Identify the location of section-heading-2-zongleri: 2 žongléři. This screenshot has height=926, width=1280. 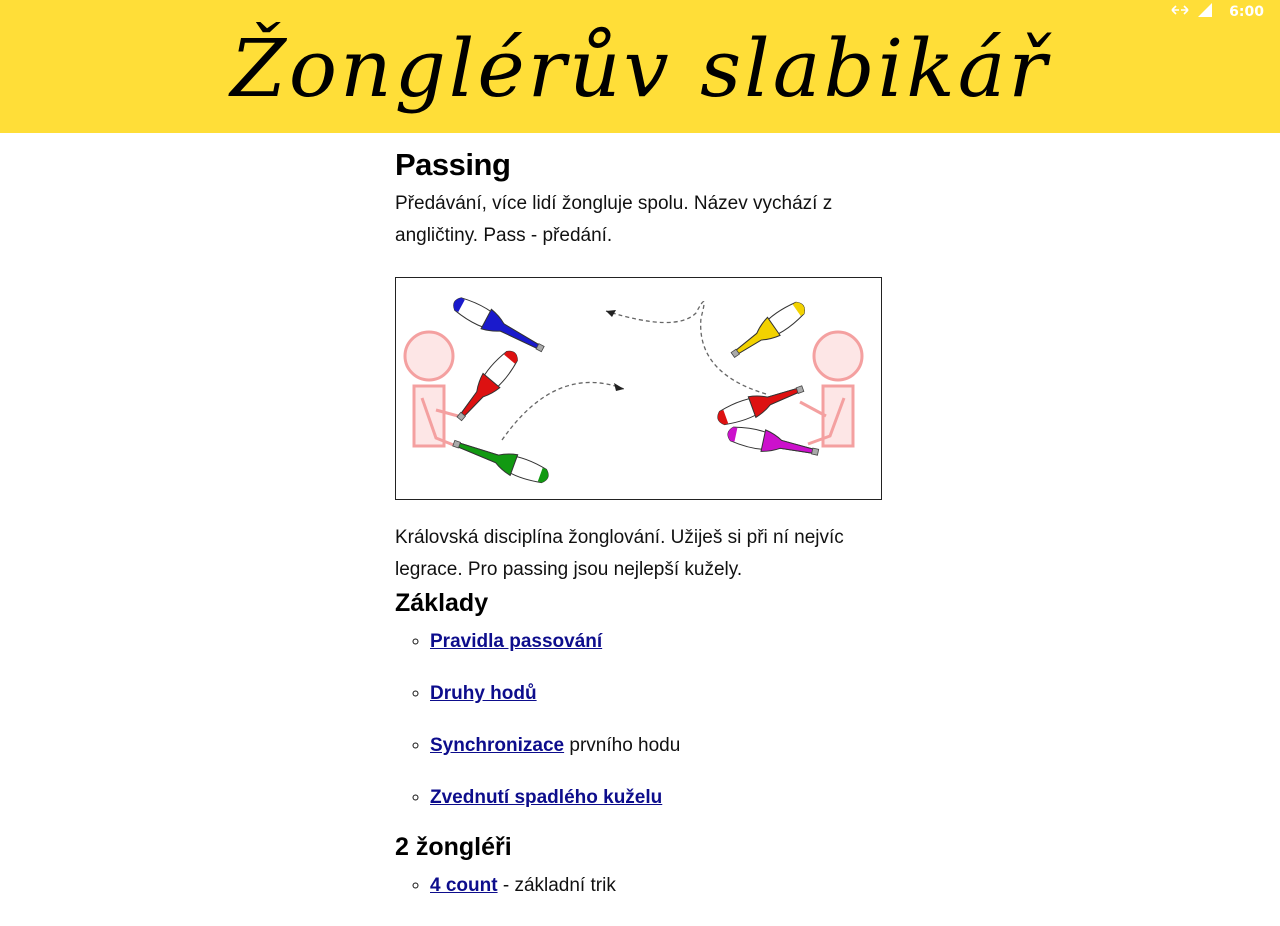
(453, 847).